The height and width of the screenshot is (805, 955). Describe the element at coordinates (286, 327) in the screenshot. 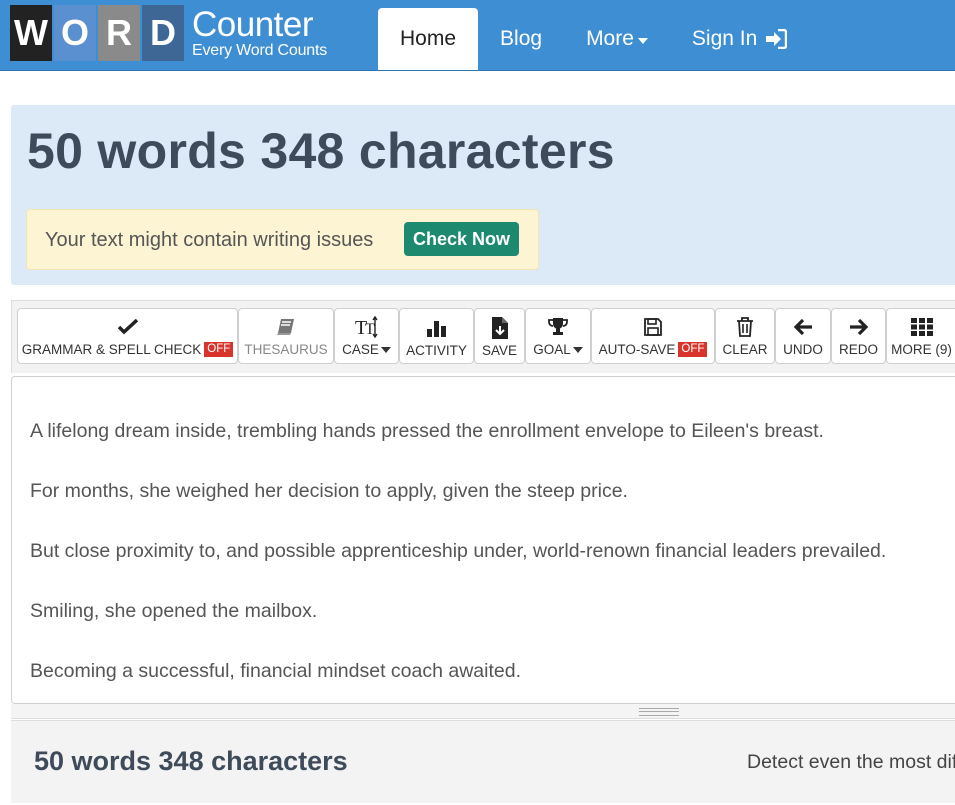

I see `book-icon` at that location.